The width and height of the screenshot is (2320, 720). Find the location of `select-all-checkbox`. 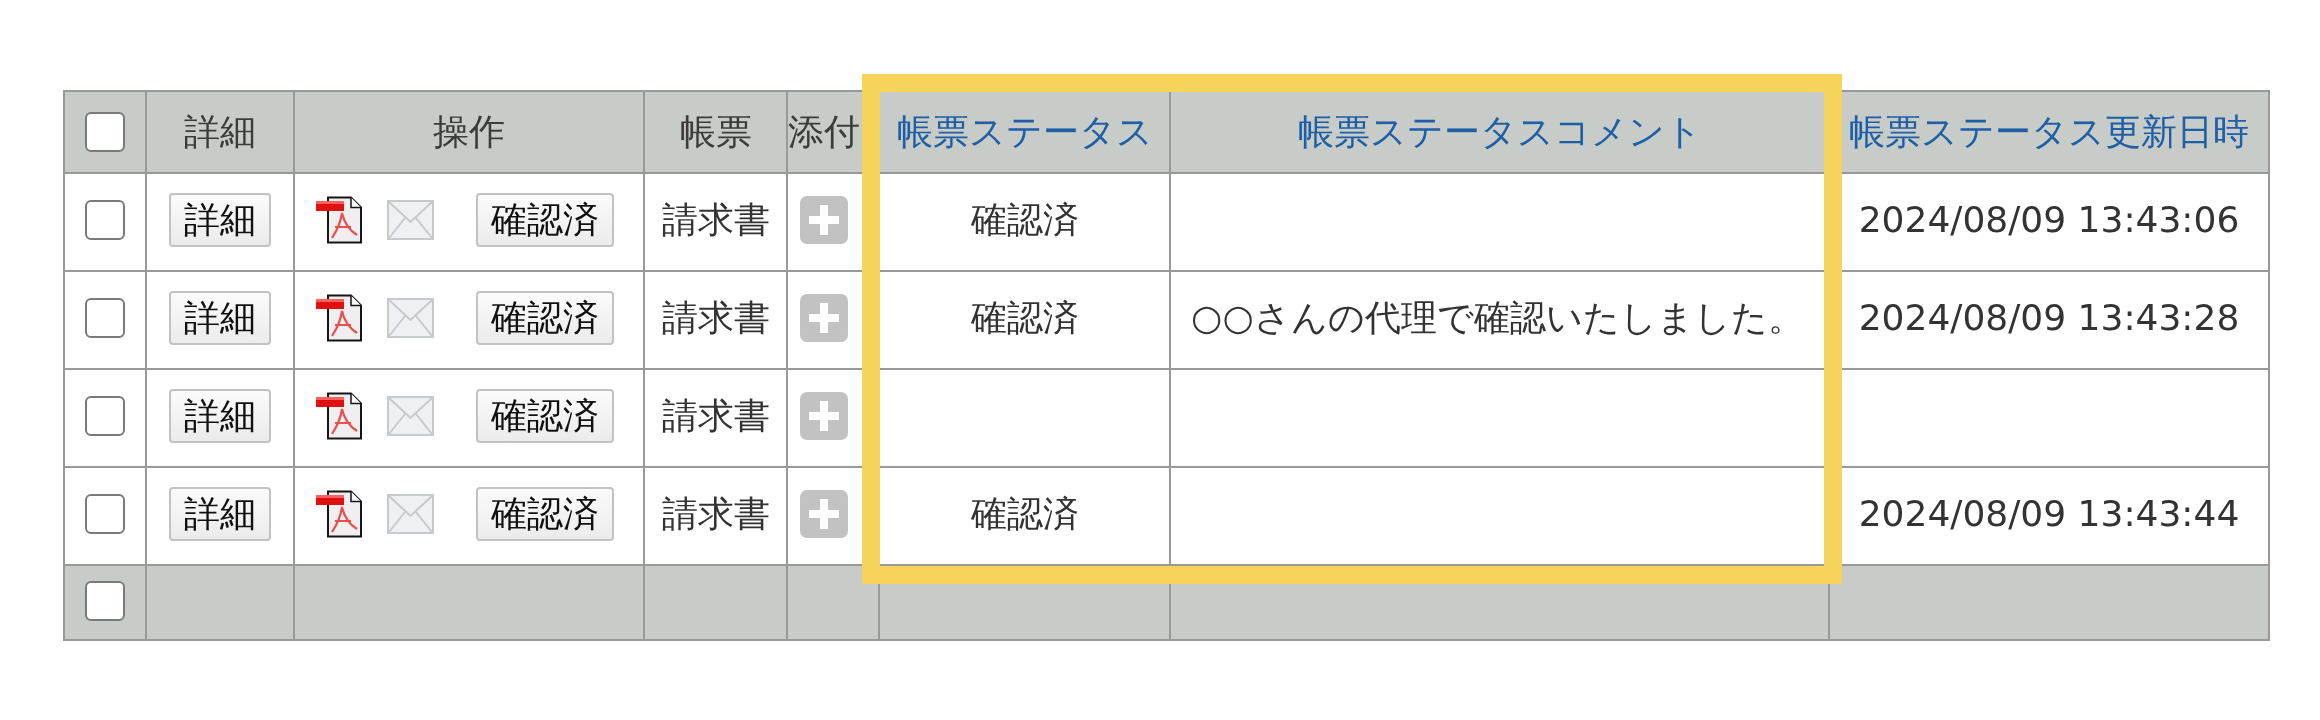

select-all-checkbox is located at coordinates (105, 132).